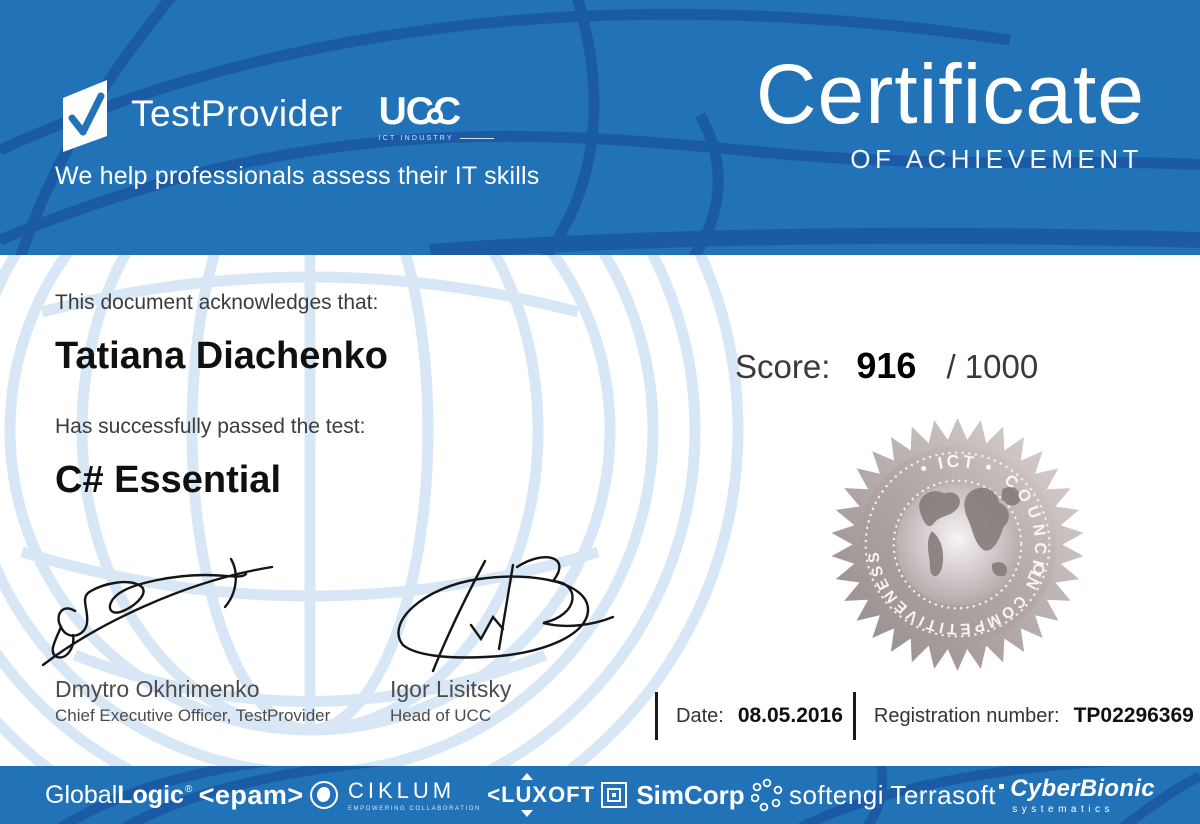  I want to click on registration-label: Registration number:, so click(966, 715).